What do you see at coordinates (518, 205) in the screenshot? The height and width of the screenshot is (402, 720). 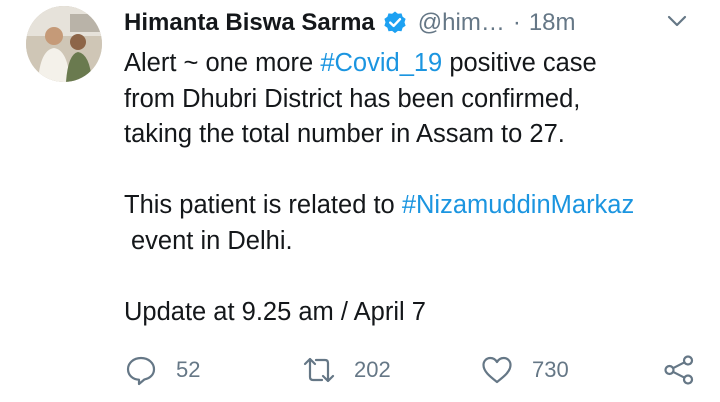 I see `hashtag-nizamuddinmarkaz: #NizamuddinMarkaz` at bounding box center [518, 205].